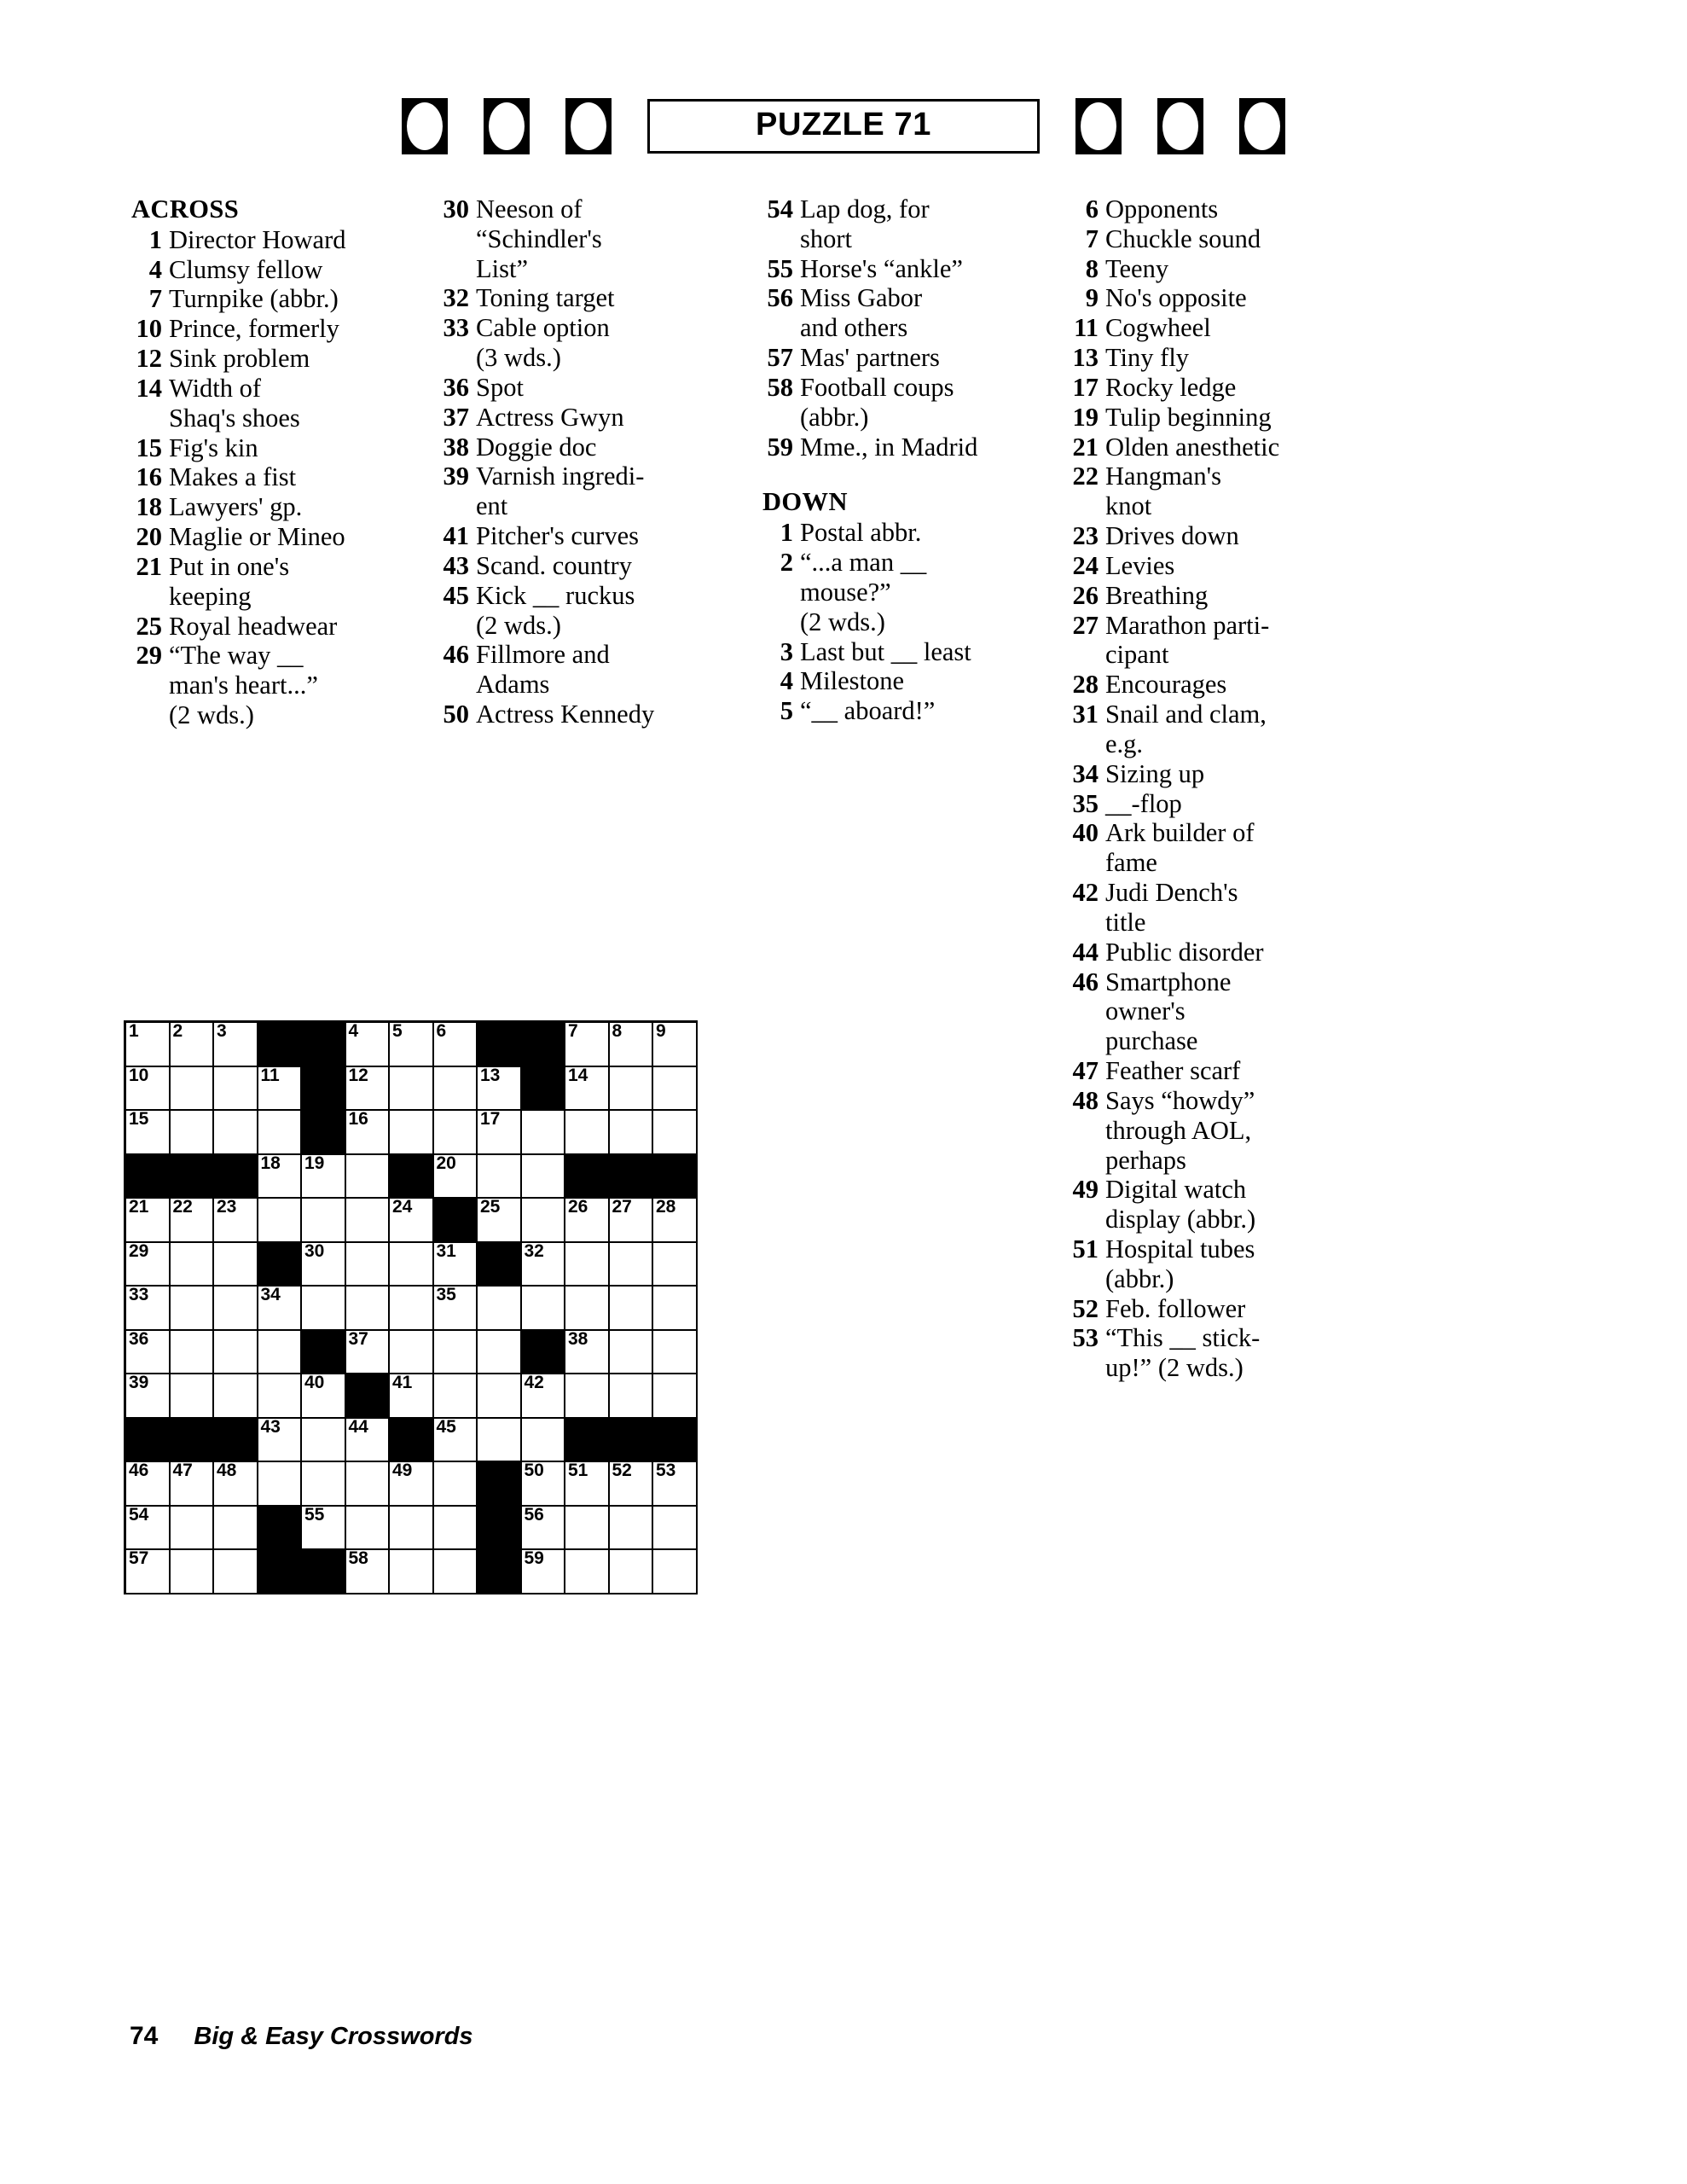  Describe the element at coordinates (149, 1308) in the screenshot. I see `grid-cell: 33` at that location.